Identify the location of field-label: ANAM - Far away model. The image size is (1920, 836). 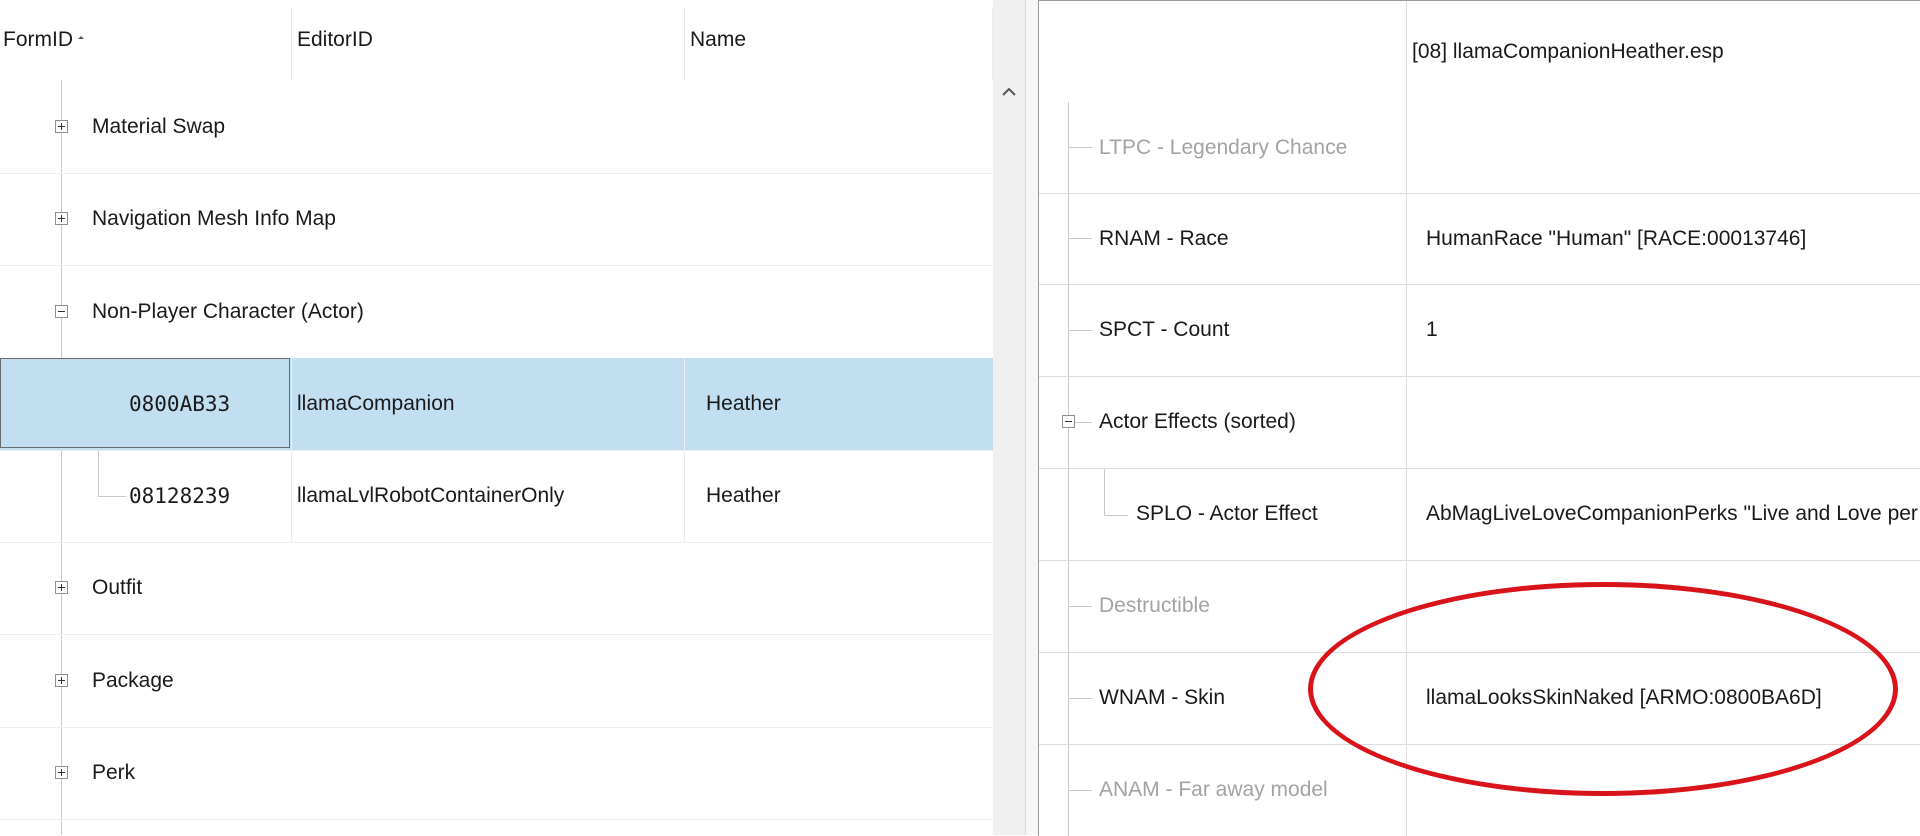
(1213, 789).